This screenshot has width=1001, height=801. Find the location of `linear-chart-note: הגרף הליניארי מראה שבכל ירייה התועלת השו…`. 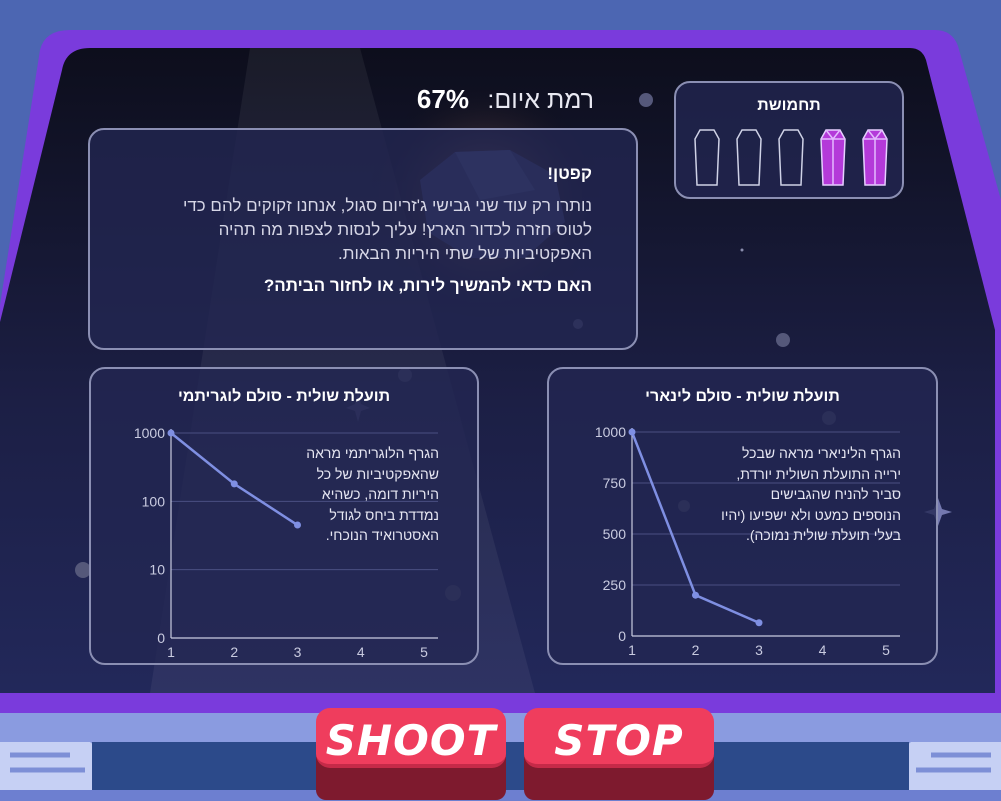

linear-chart-note: הגרף הליניארי מראה שבכל ירייה התועלת השו… is located at coordinates (811, 494).